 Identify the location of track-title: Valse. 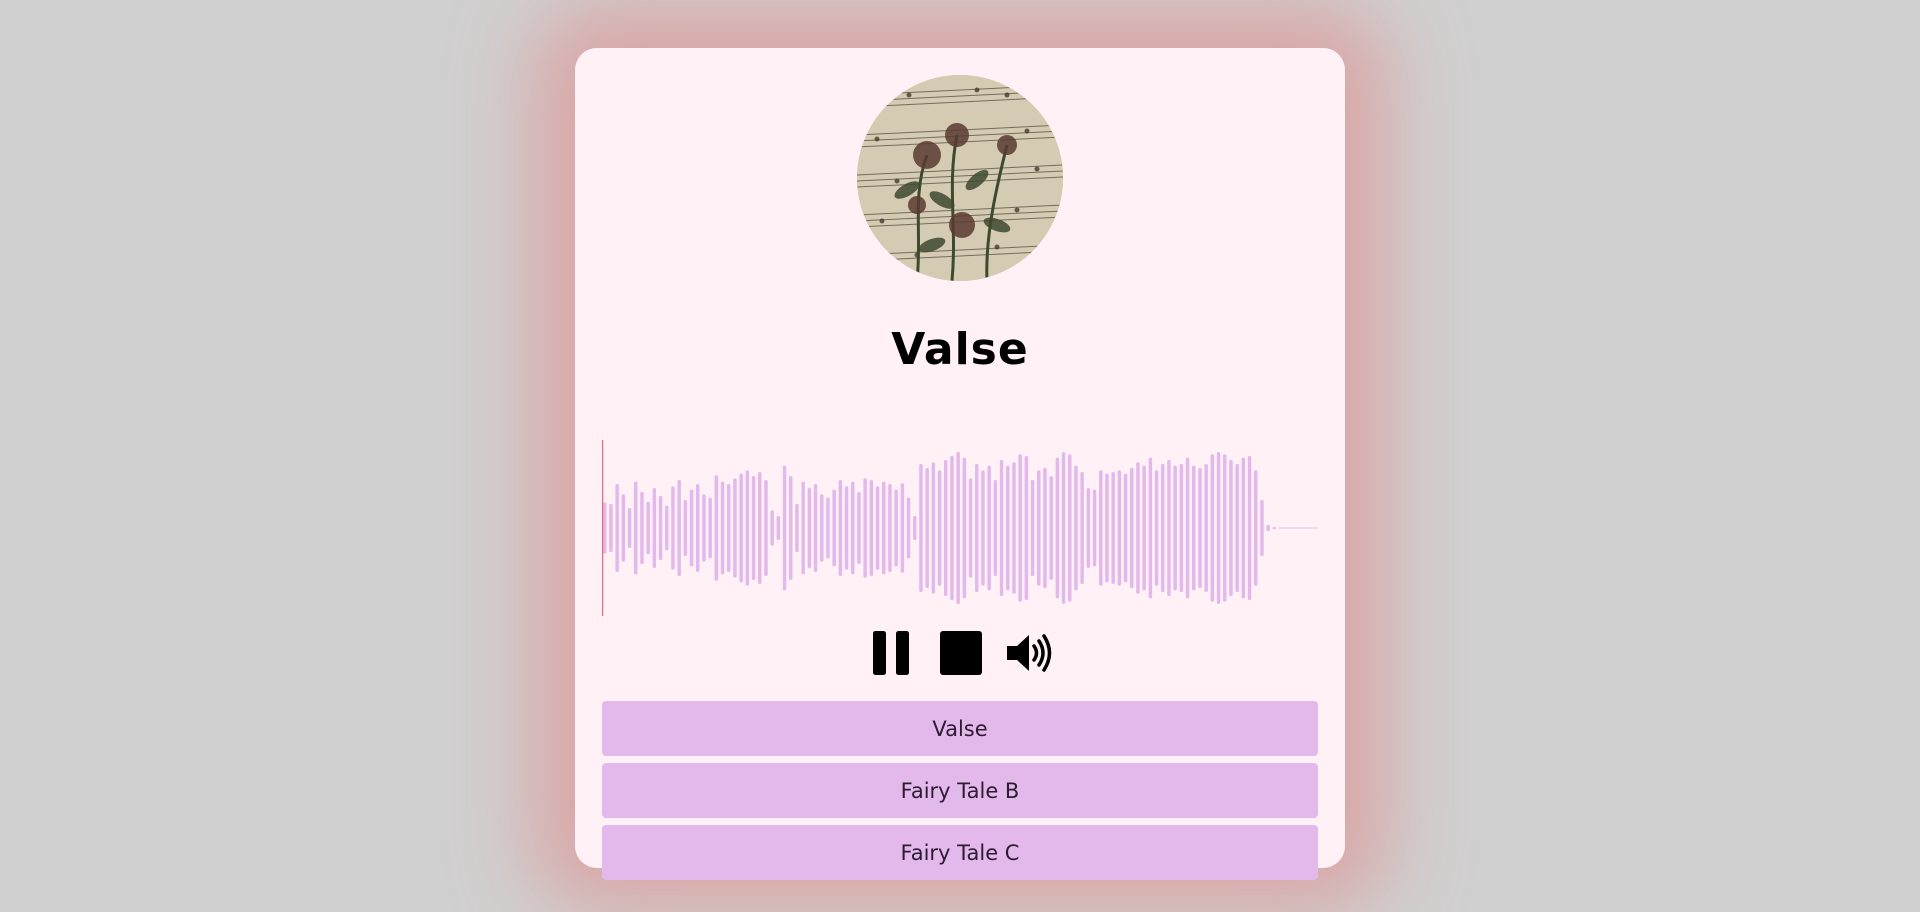
(960, 349).